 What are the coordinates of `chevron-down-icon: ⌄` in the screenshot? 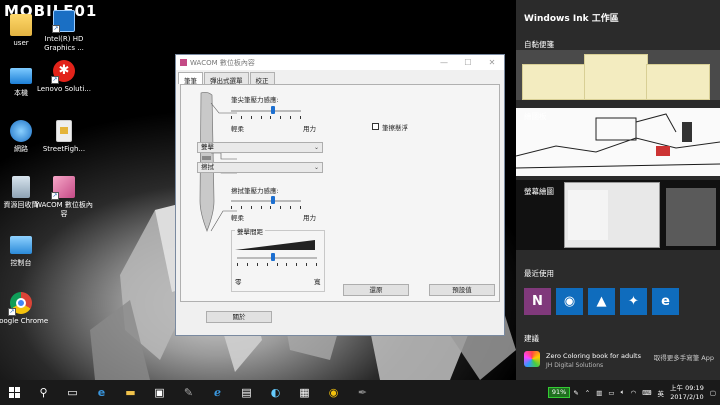 It's located at (316, 147).